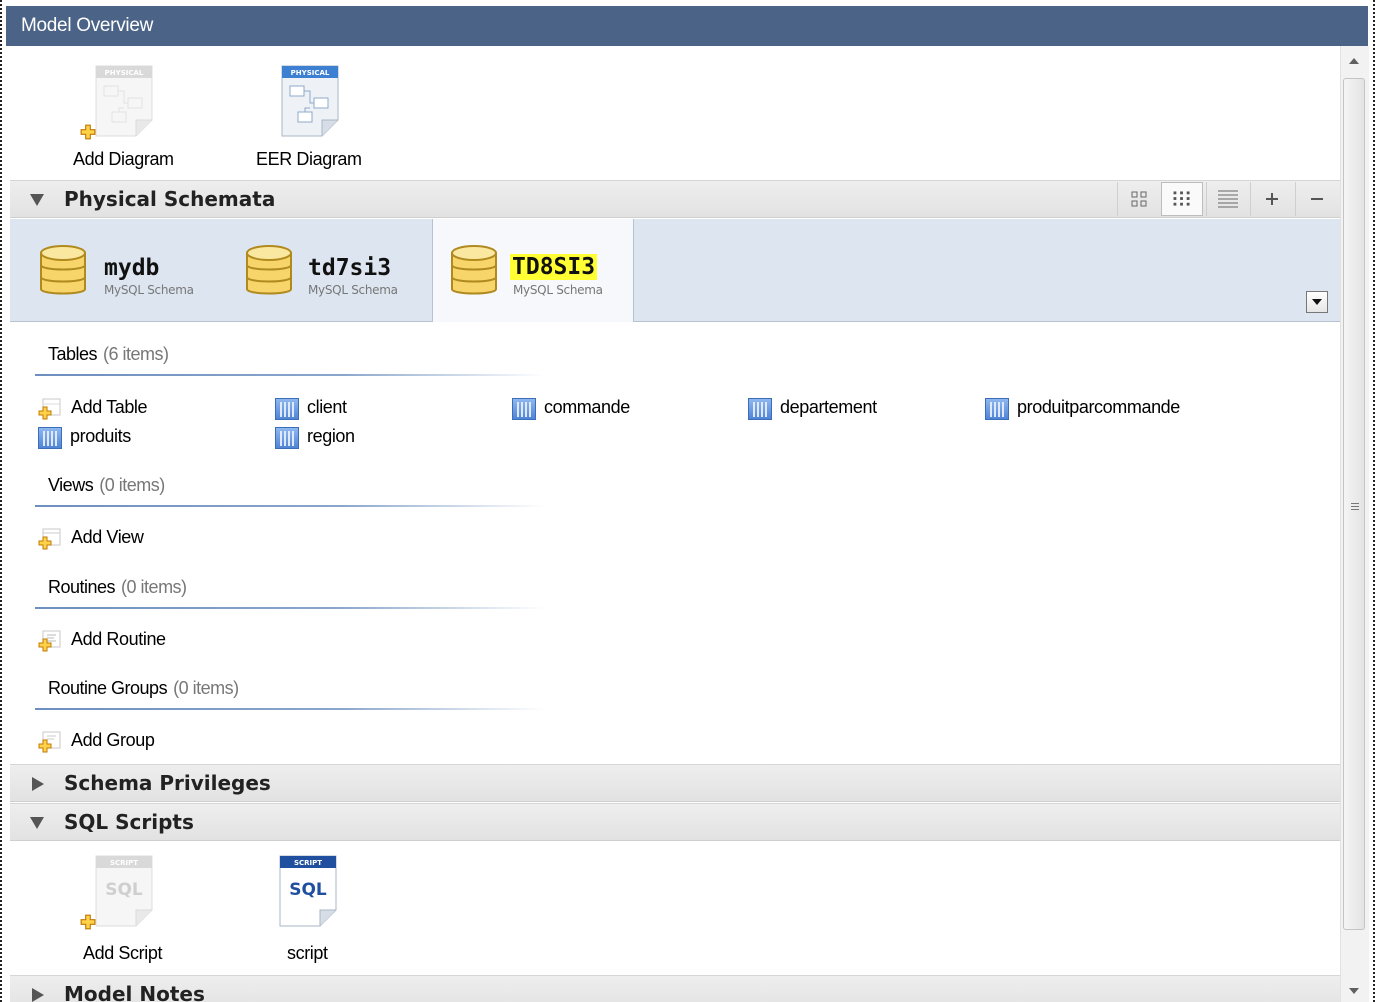  What do you see at coordinates (136, 354) in the screenshot?
I see `group-count: (6 items)` at bounding box center [136, 354].